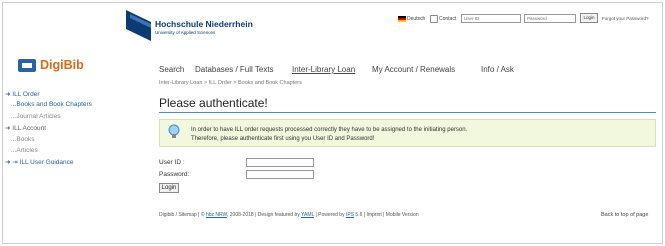 The image size is (665, 246). Describe the element at coordinates (386, 215) in the screenshot. I see `footer-text: 5.6 | Imprint | Mobile Version` at that location.